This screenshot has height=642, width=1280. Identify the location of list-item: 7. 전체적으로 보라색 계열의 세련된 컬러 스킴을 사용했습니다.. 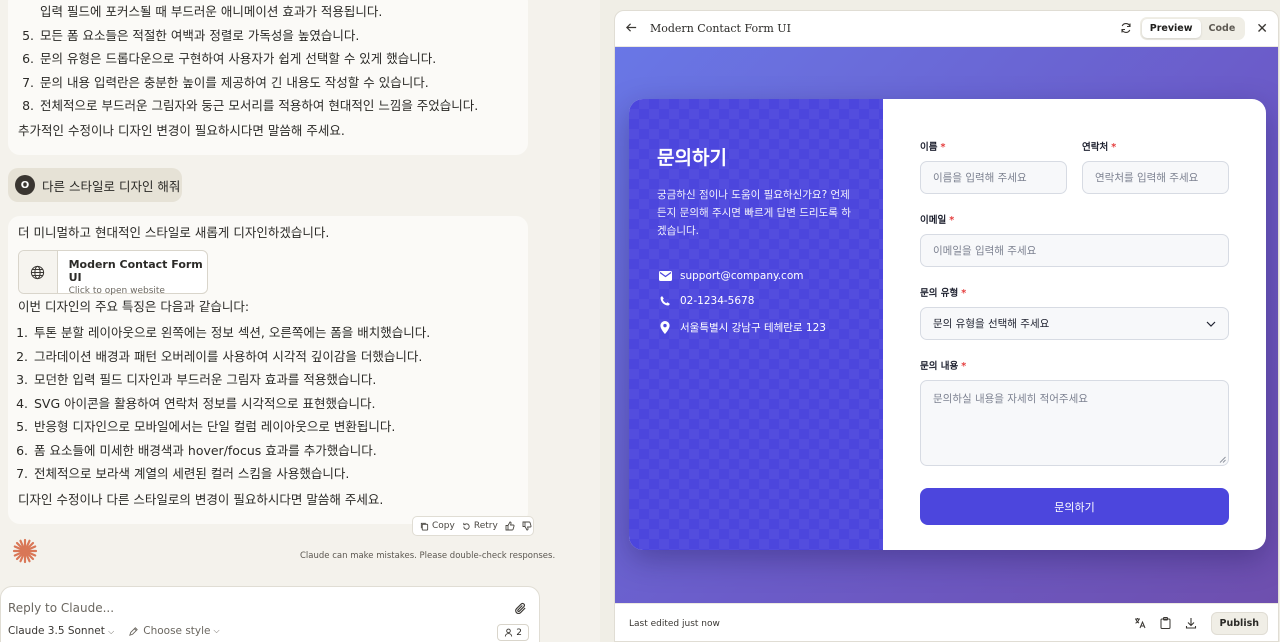
(183, 473).